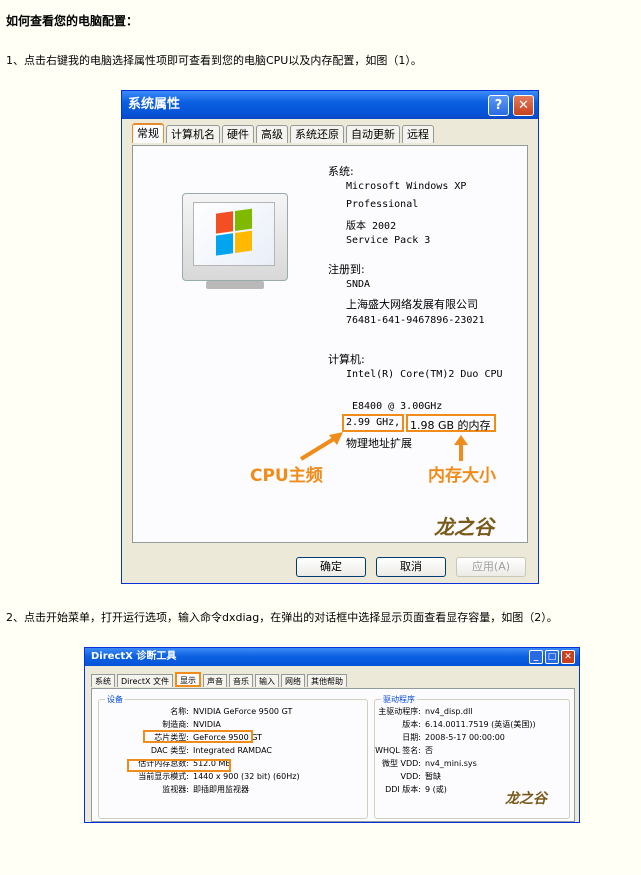 Image resolution: width=641 pixels, height=875 pixels. I want to click on os-service-pack: Service Pack 3, so click(388, 240).